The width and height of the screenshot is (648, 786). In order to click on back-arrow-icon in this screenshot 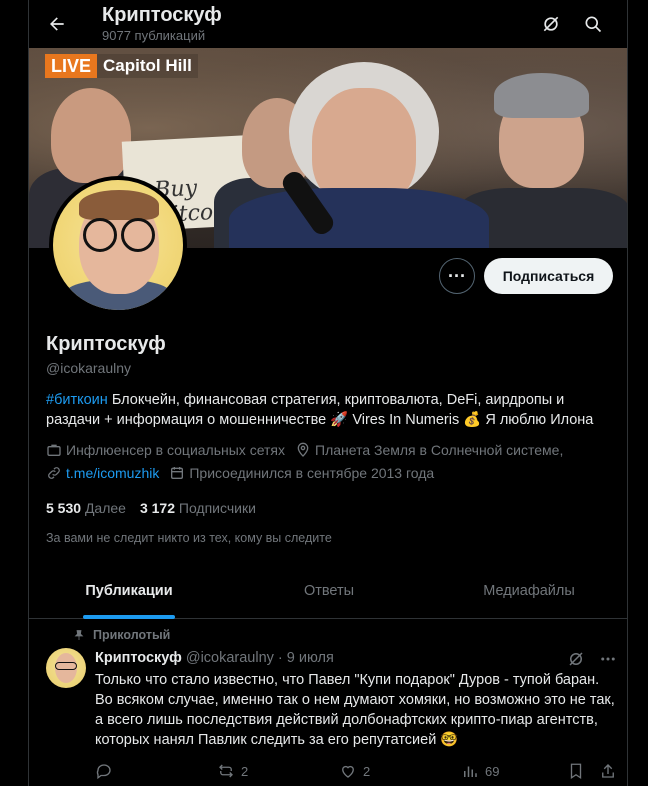, I will do `click(57, 24)`.